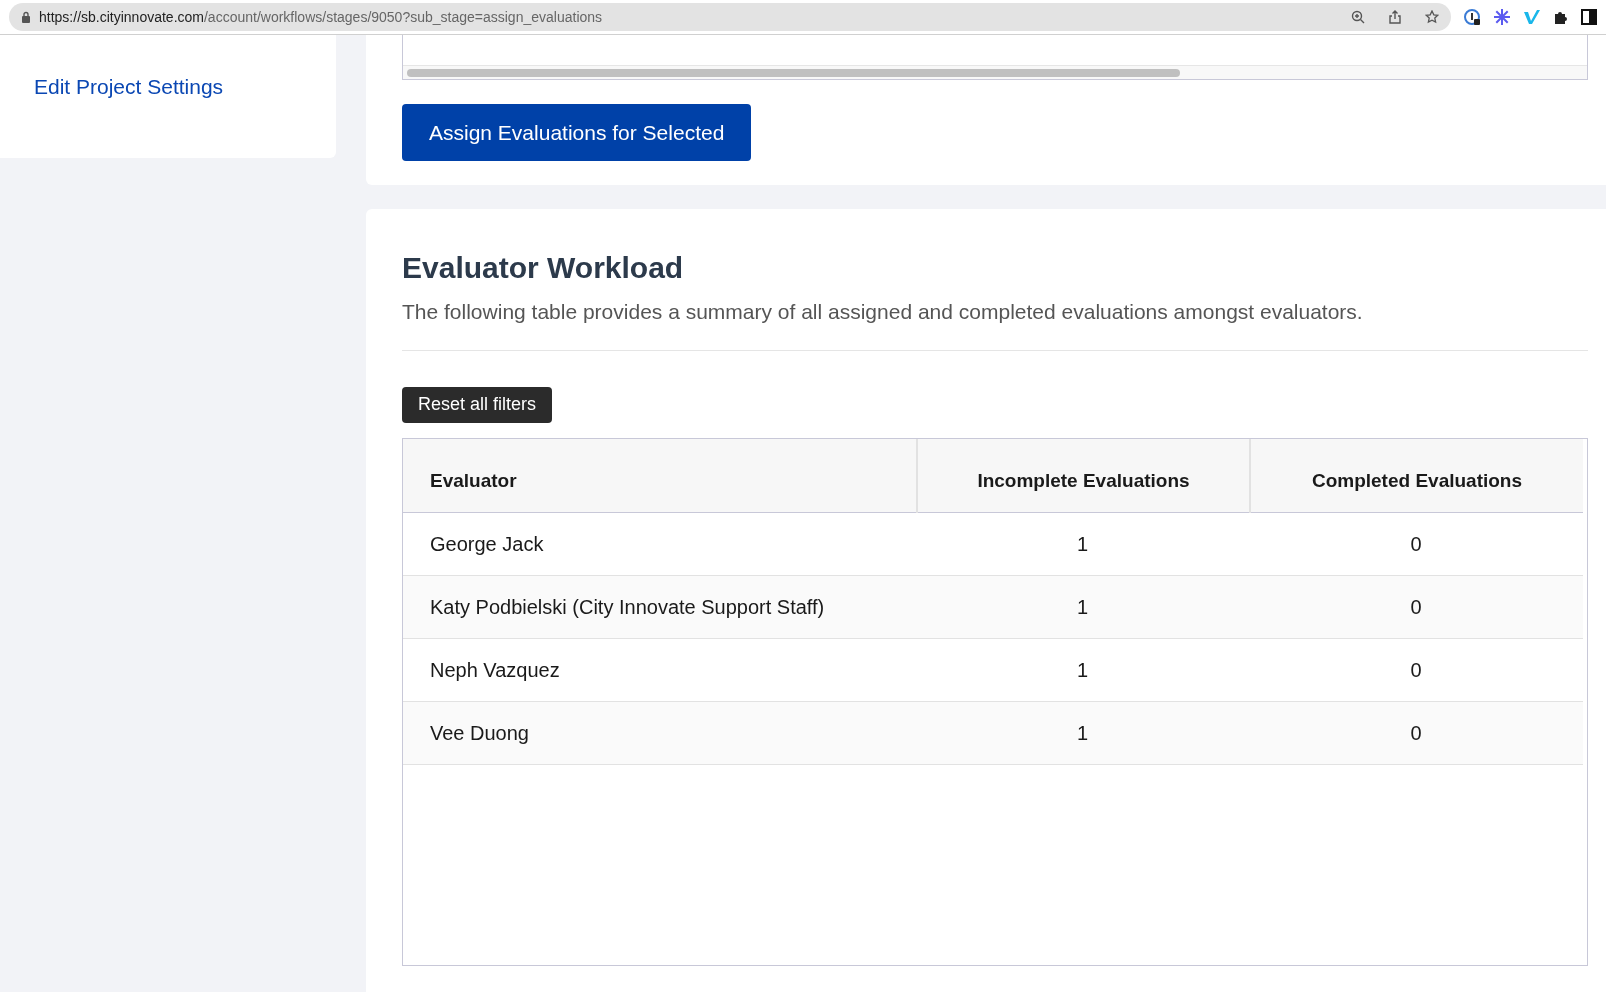 The image size is (1606, 992). What do you see at coordinates (477, 404) in the screenshot?
I see `reset-filters-button: Reset all filters` at bounding box center [477, 404].